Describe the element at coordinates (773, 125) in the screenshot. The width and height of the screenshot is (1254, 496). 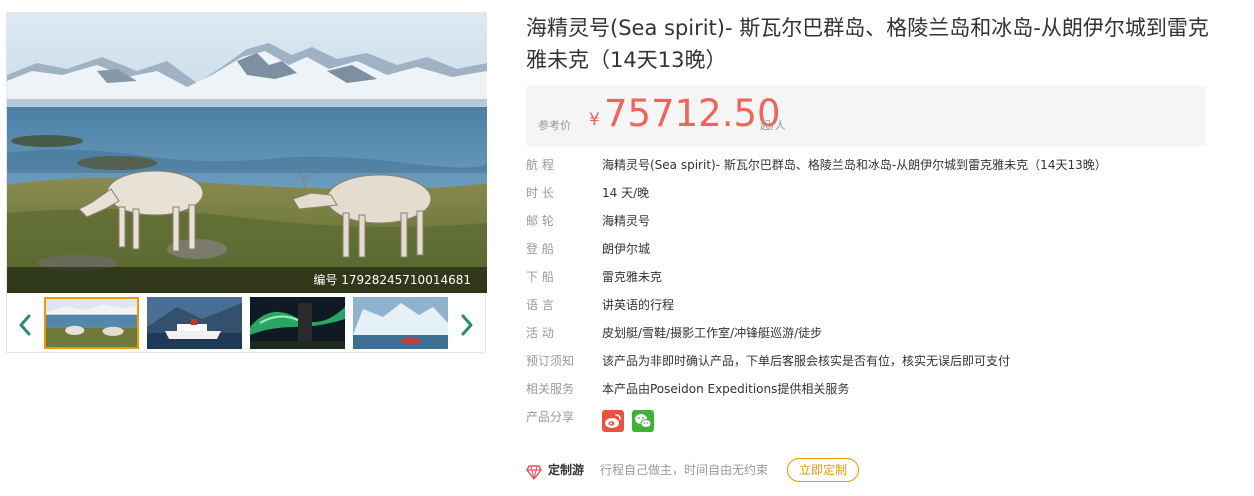
I see `price-unit: 起/人` at that location.